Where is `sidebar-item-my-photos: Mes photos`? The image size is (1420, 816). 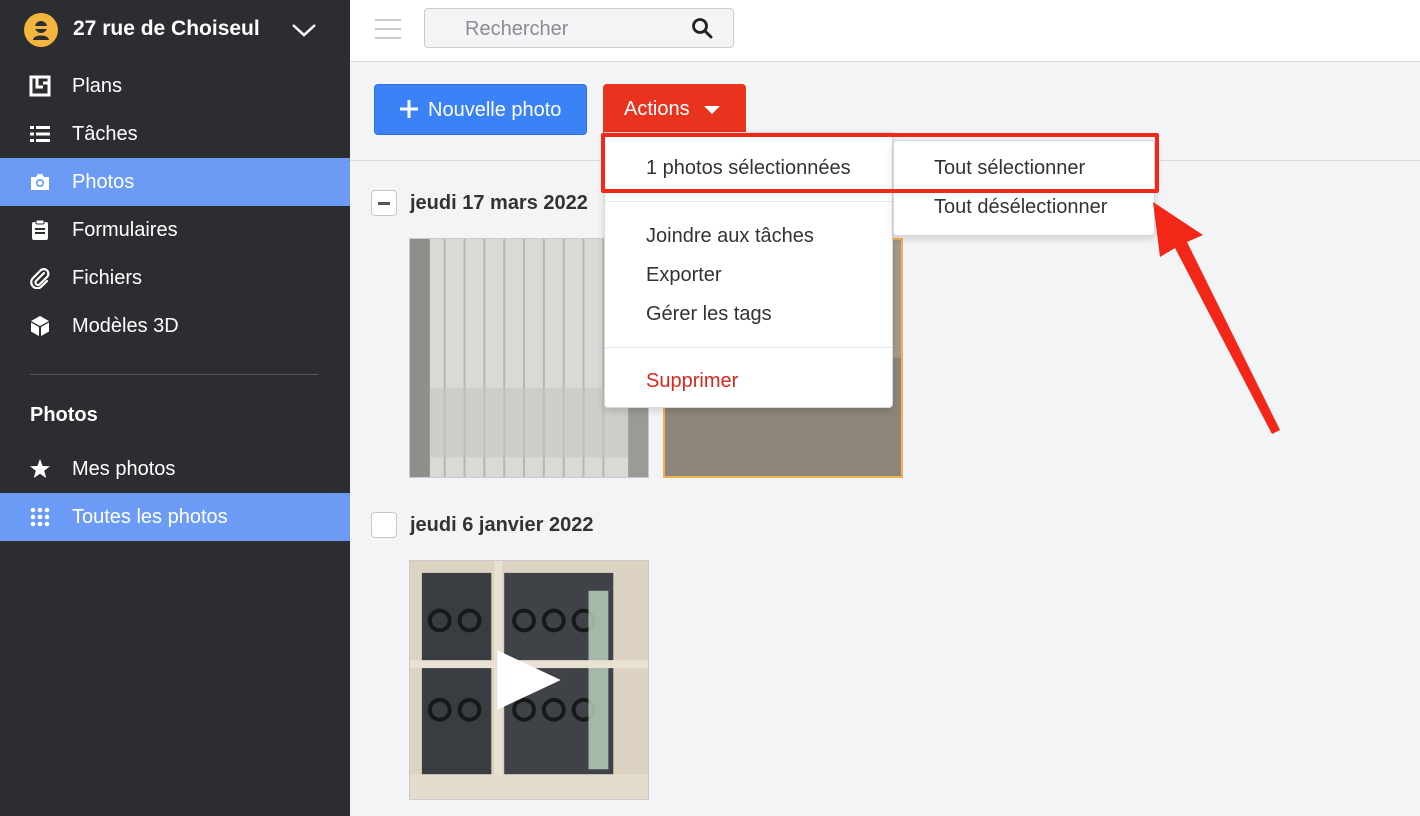
sidebar-item-my-photos: Mes photos is located at coordinates (175, 469).